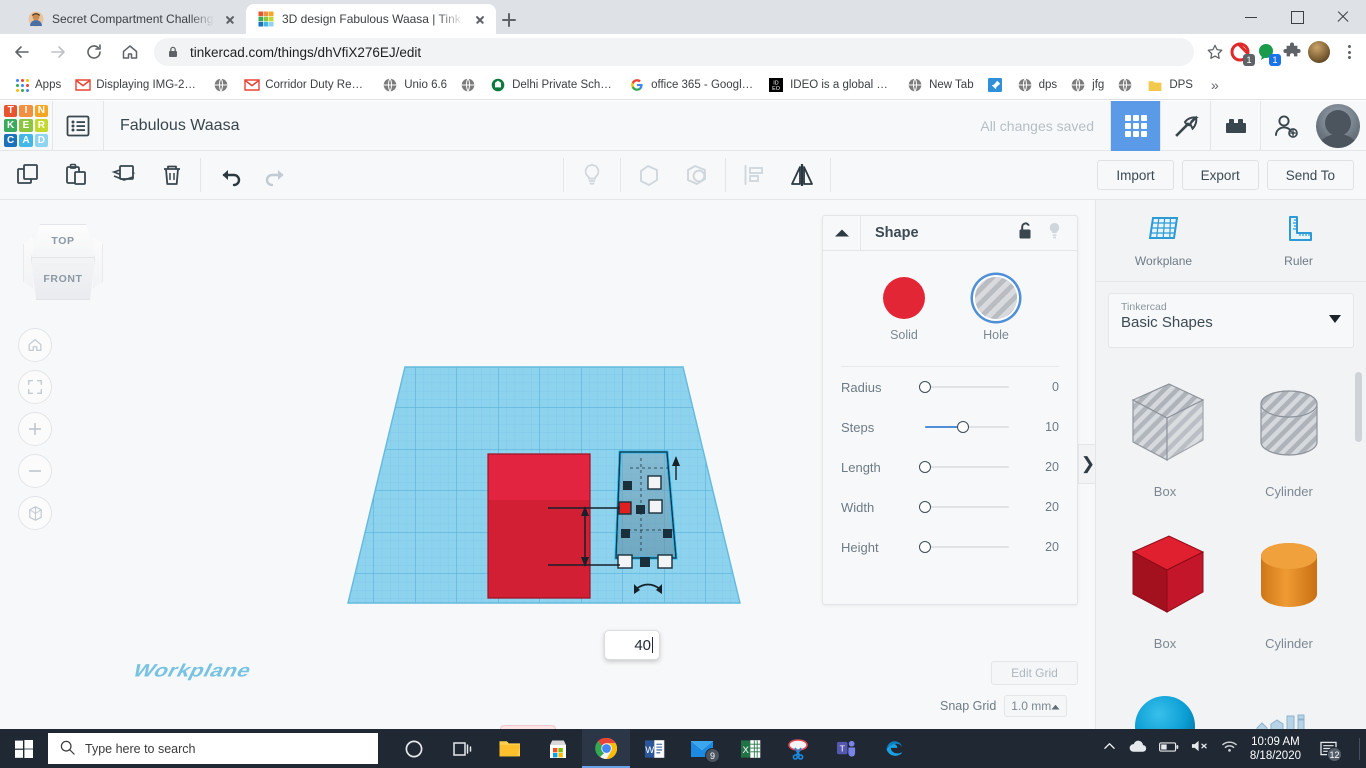 Image resolution: width=1366 pixels, height=768 pixels. What do you see at coordinates (26, 126) in the screenshot?
I see `tinkercad-logo: T I N K E R C A D` at bounding box center [26, 126].